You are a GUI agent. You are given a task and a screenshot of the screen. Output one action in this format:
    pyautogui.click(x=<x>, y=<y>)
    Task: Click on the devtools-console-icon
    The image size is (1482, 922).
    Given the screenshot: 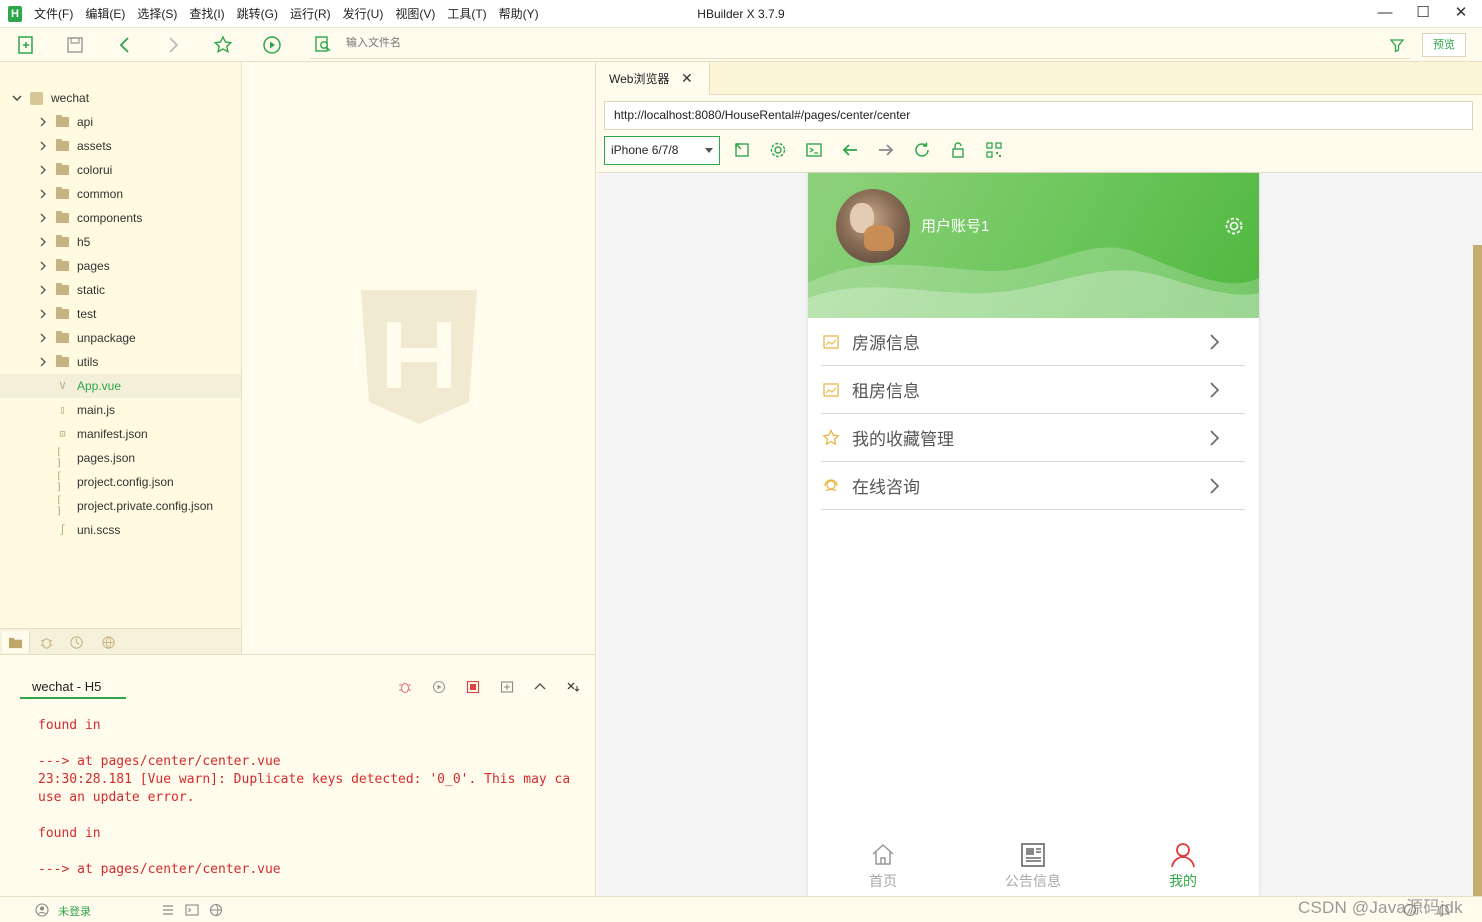 What is the action you would take?
    pyautogui.click(x=814, y=150)
    